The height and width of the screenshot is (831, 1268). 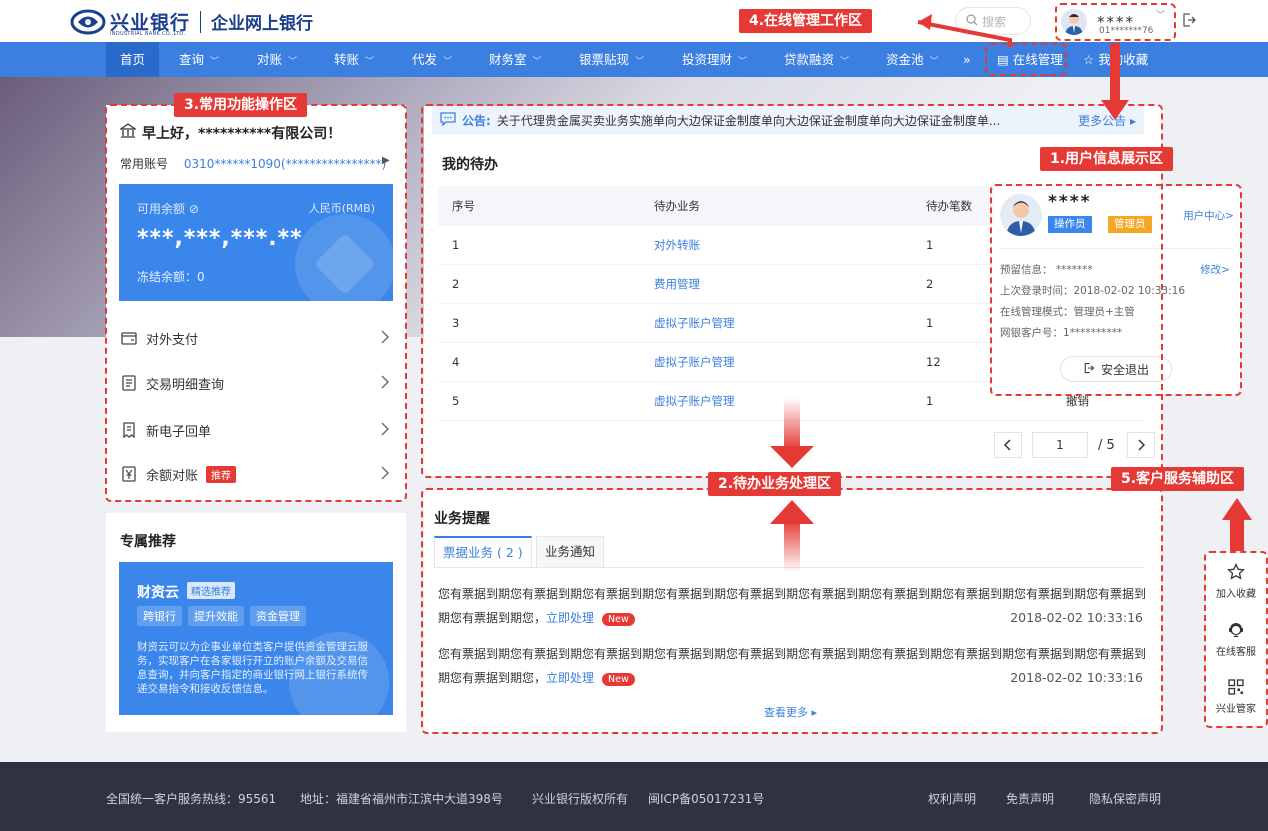 What do you see at coordinates (806, 21) in the screenshot?
I see `annotation-label-online: 4.在线管理工作区` at bounding box center [806, 21].